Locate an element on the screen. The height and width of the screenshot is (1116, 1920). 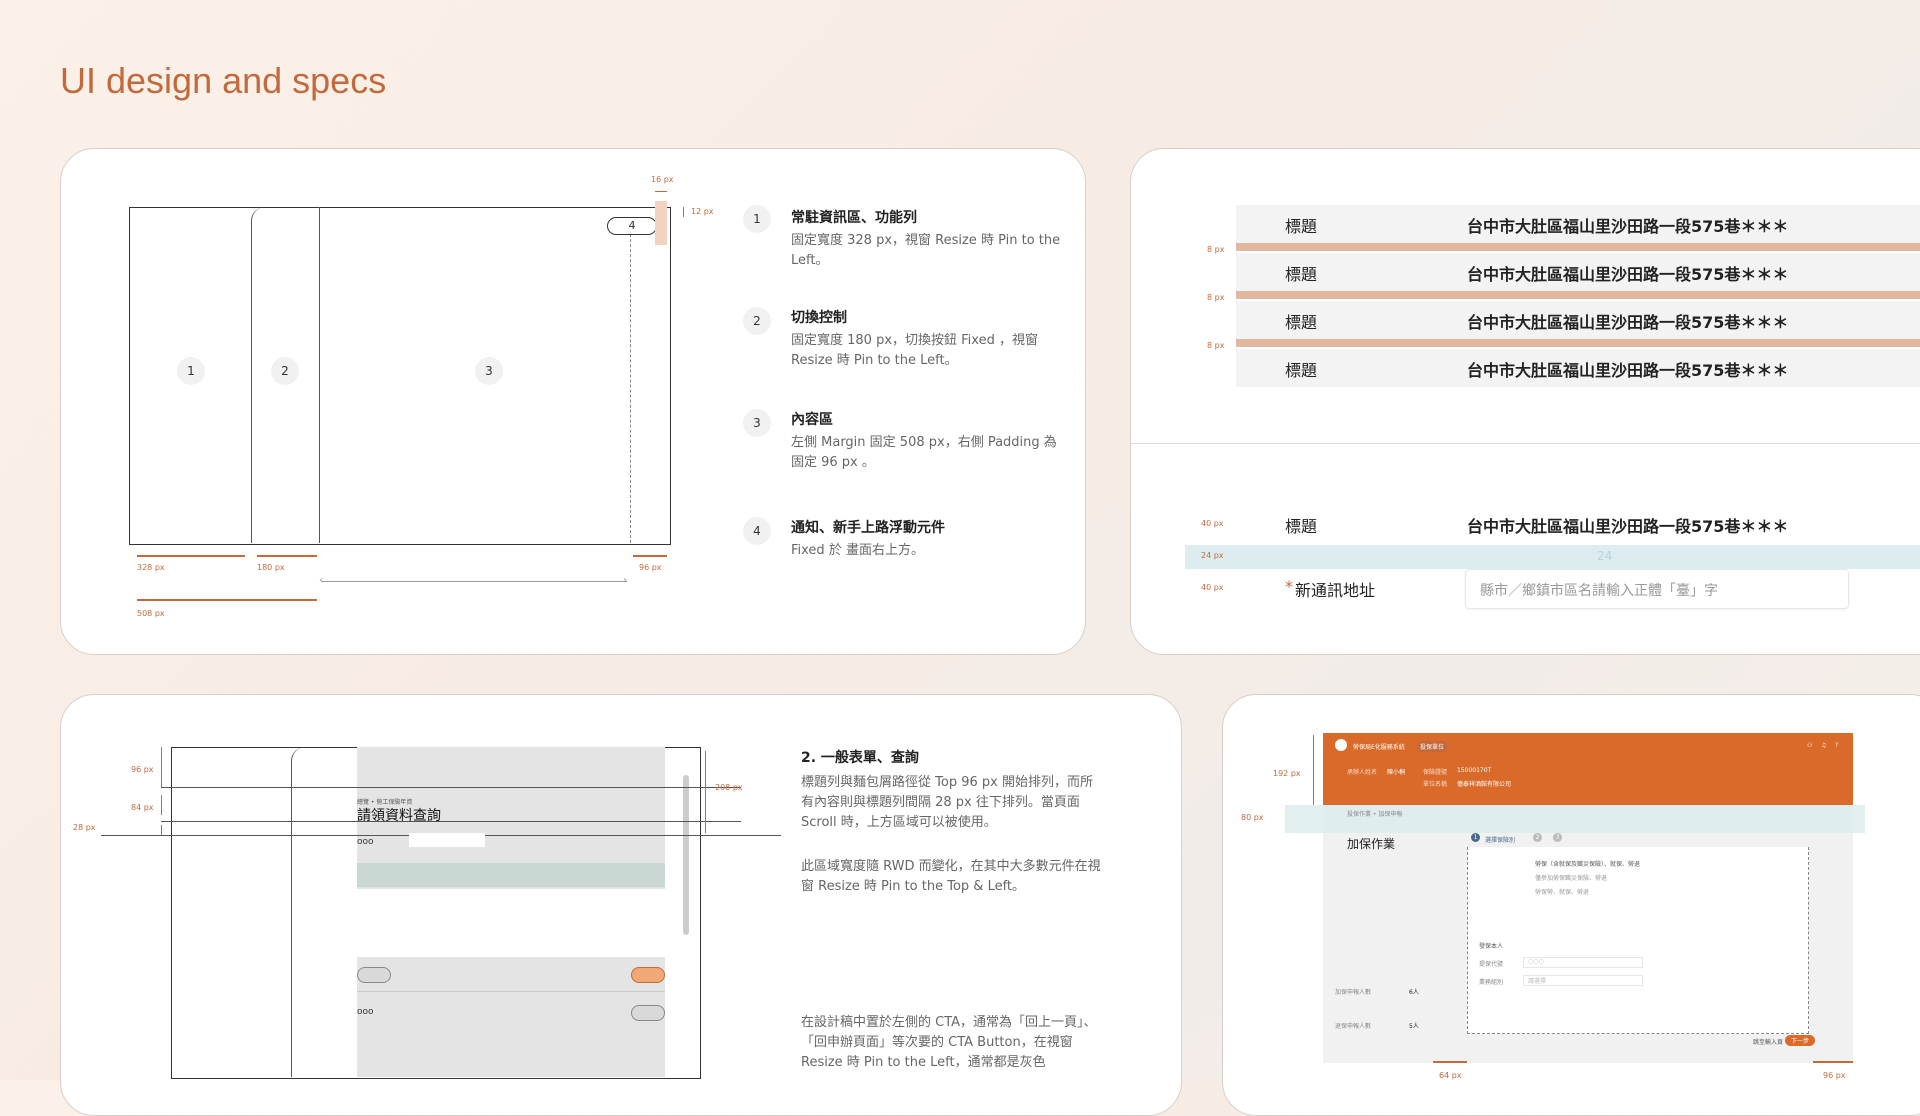
form-h-gap-label: 24 px is located at coordinates (1212, 555).